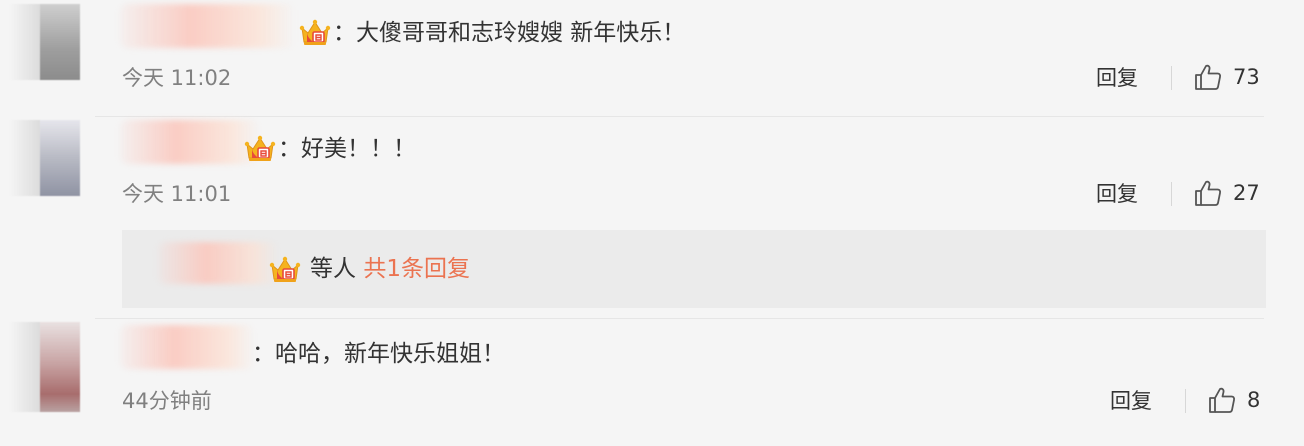 The image size is (1304, 446). What do you see at coordinates (333, 269) in the screenshot?
I see `replies-suffix: 等人` at bounding box center [333, 269].